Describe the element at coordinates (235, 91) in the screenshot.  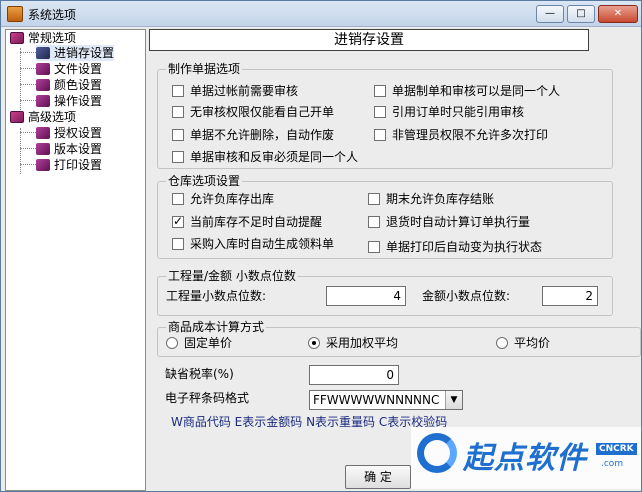
I see `doc-option-checkbox: 单据过帐前需要审核` at that location.